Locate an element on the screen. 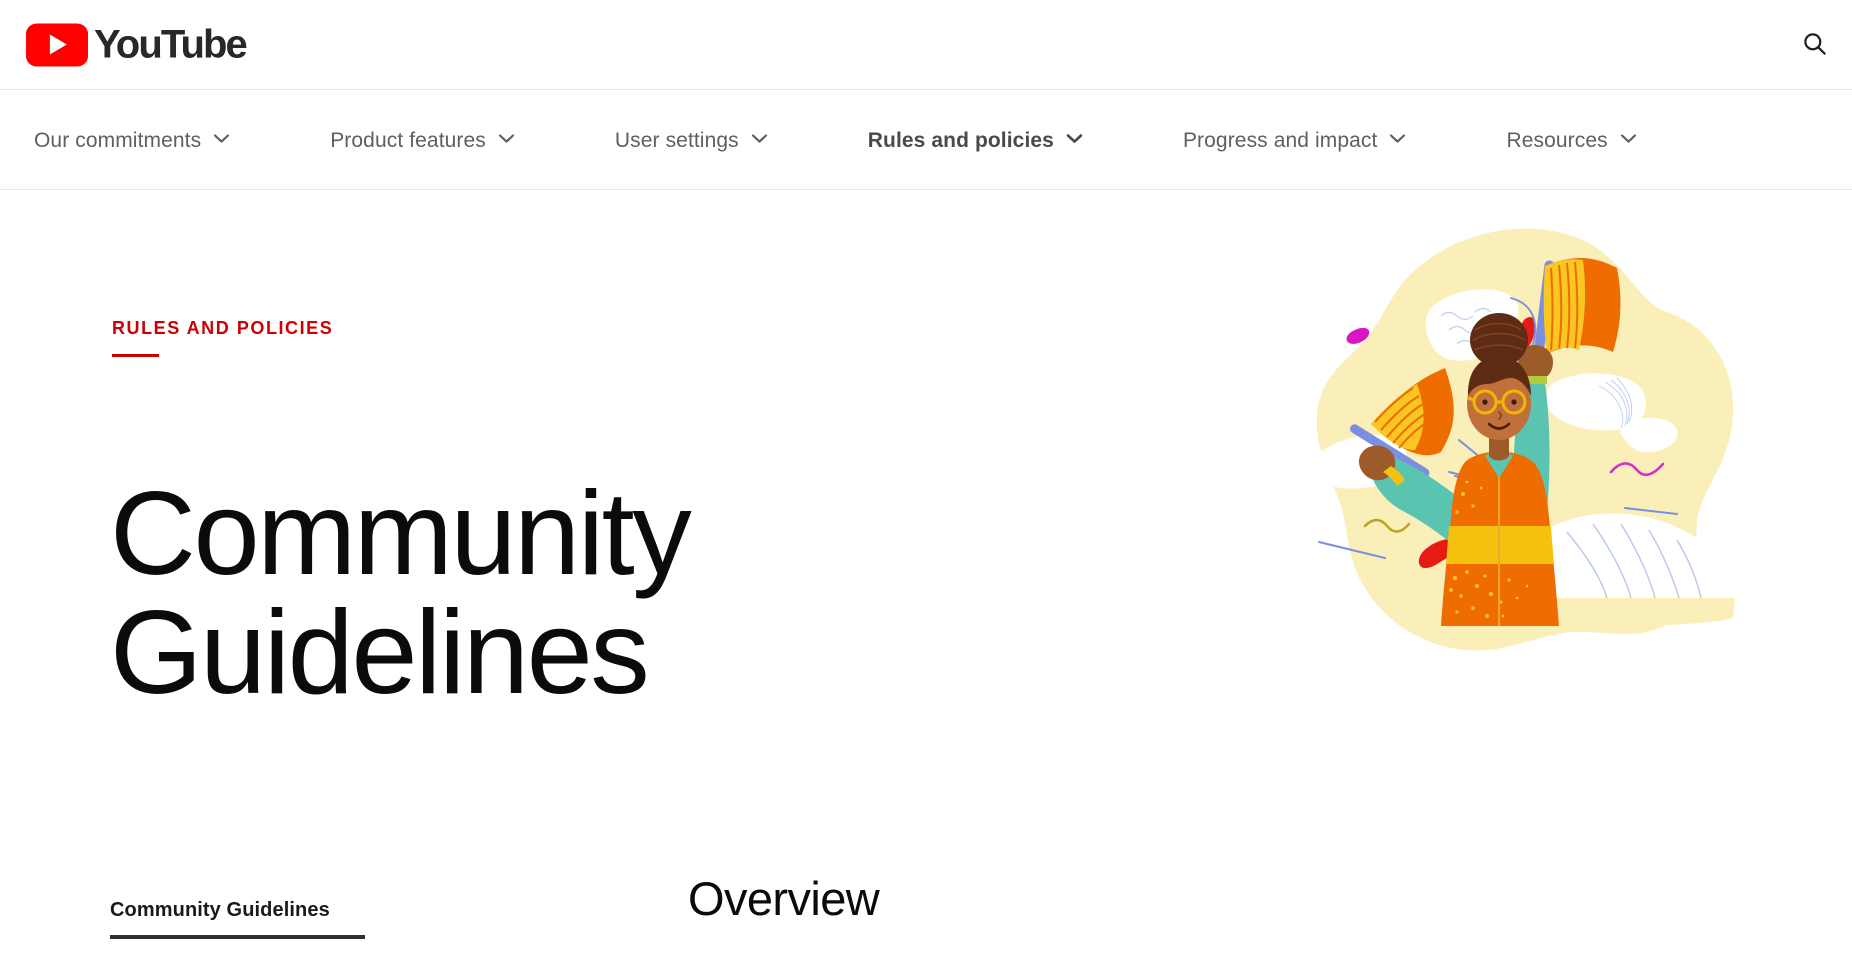 The width and height of the screenshot is (1852, 979). youtube-logo-link: YouTube is located at coordinates (137, 44).